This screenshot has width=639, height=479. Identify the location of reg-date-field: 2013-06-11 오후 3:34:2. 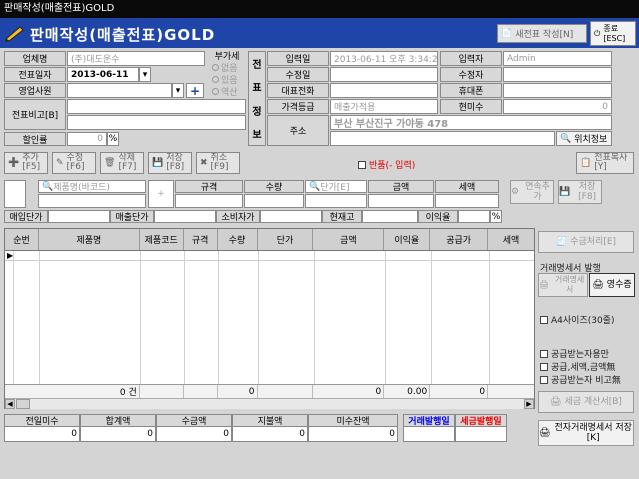
(384, 58).